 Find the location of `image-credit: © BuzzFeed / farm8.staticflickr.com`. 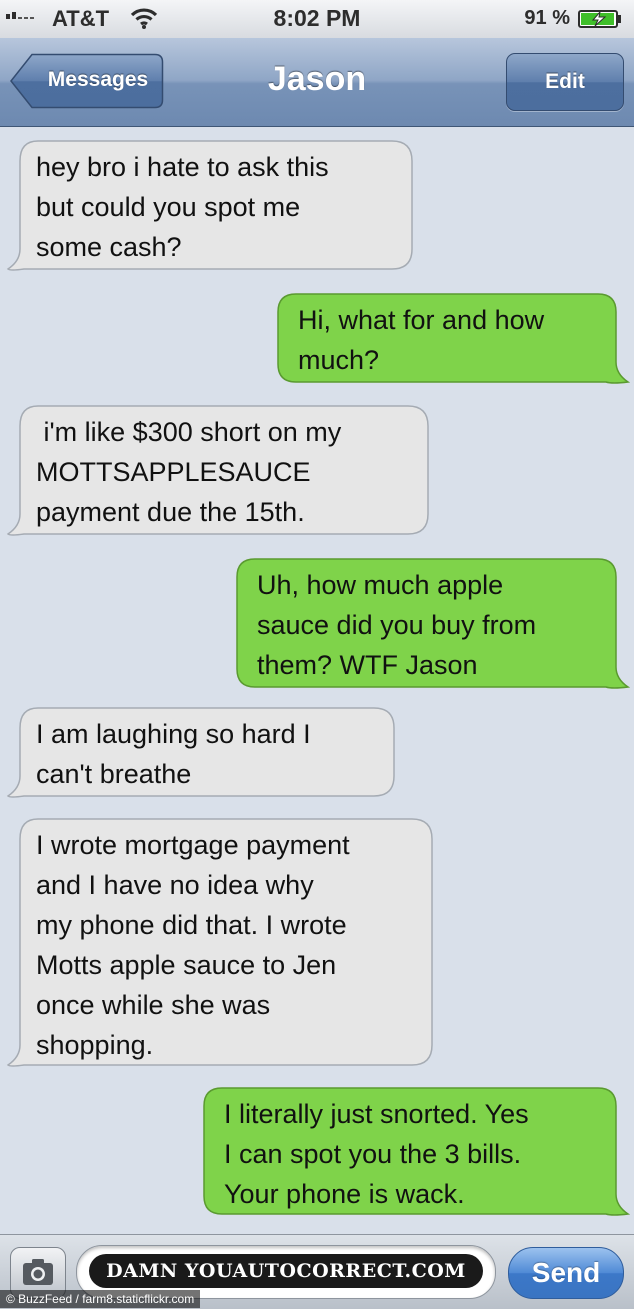

image-credit: © BuzzFeed / farm8.staticflickr.com is located at coordinates (100, 1299).